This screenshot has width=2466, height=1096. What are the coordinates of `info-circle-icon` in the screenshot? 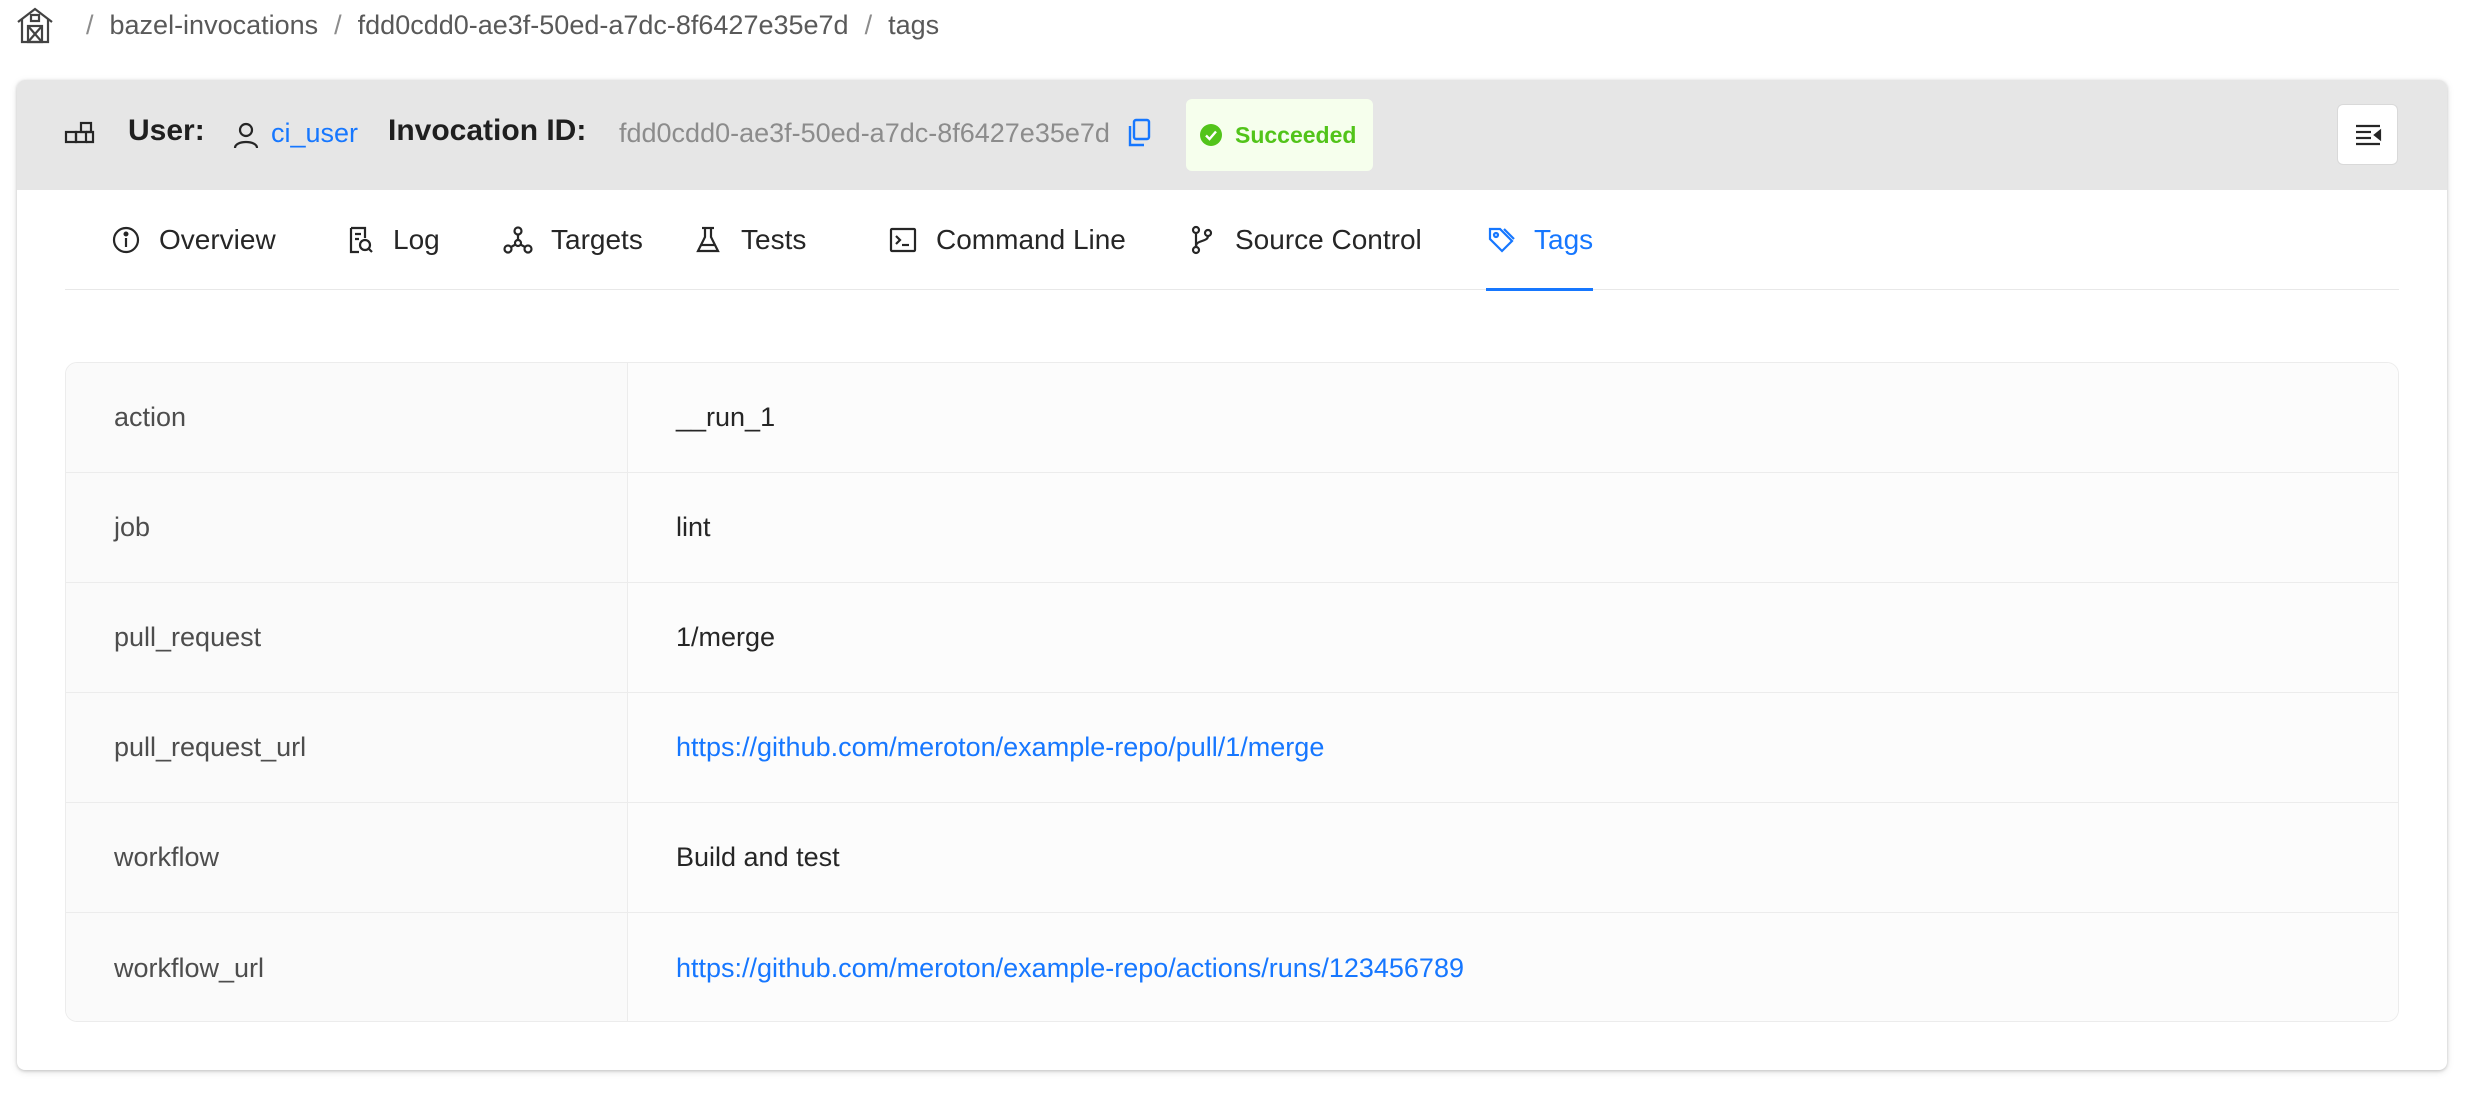 It's located at (126, 240).